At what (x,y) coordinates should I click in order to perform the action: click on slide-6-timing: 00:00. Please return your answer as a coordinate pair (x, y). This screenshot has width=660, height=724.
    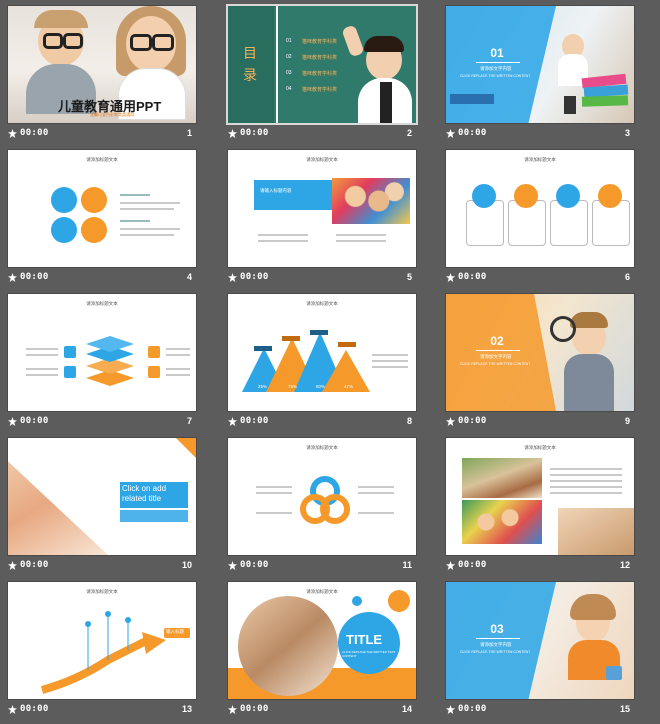
    Looking at the image, I should click on (472, 277).